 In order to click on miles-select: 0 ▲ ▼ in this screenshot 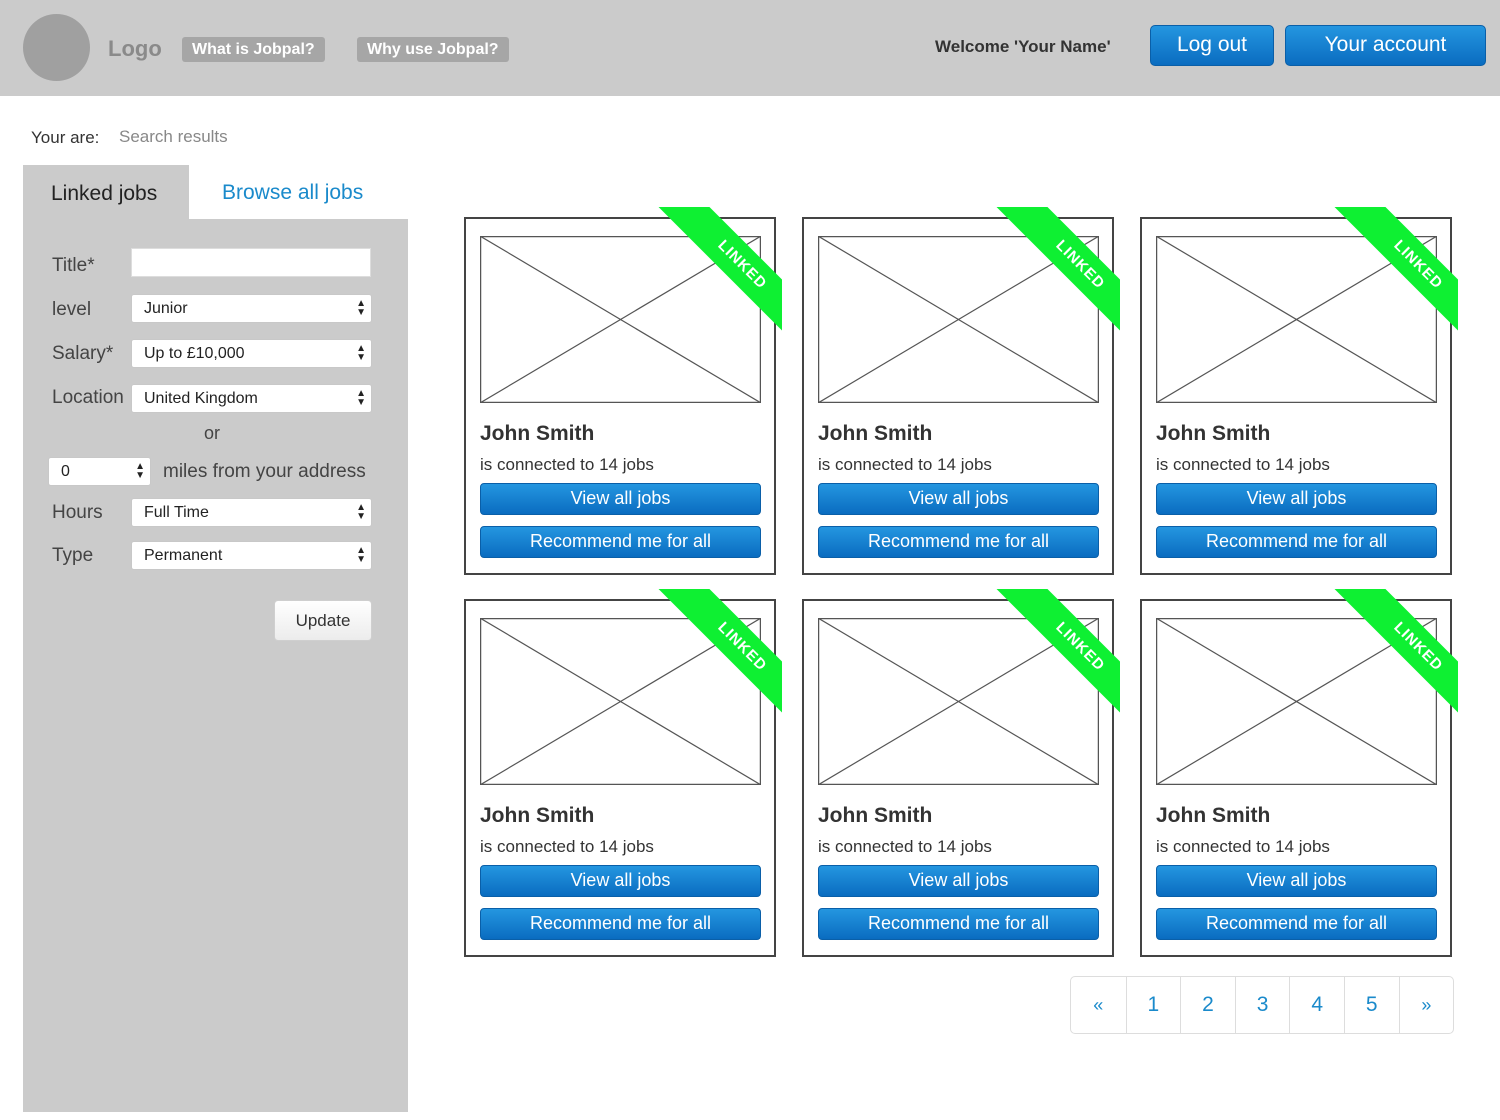, I will do `click(99, 471)`.